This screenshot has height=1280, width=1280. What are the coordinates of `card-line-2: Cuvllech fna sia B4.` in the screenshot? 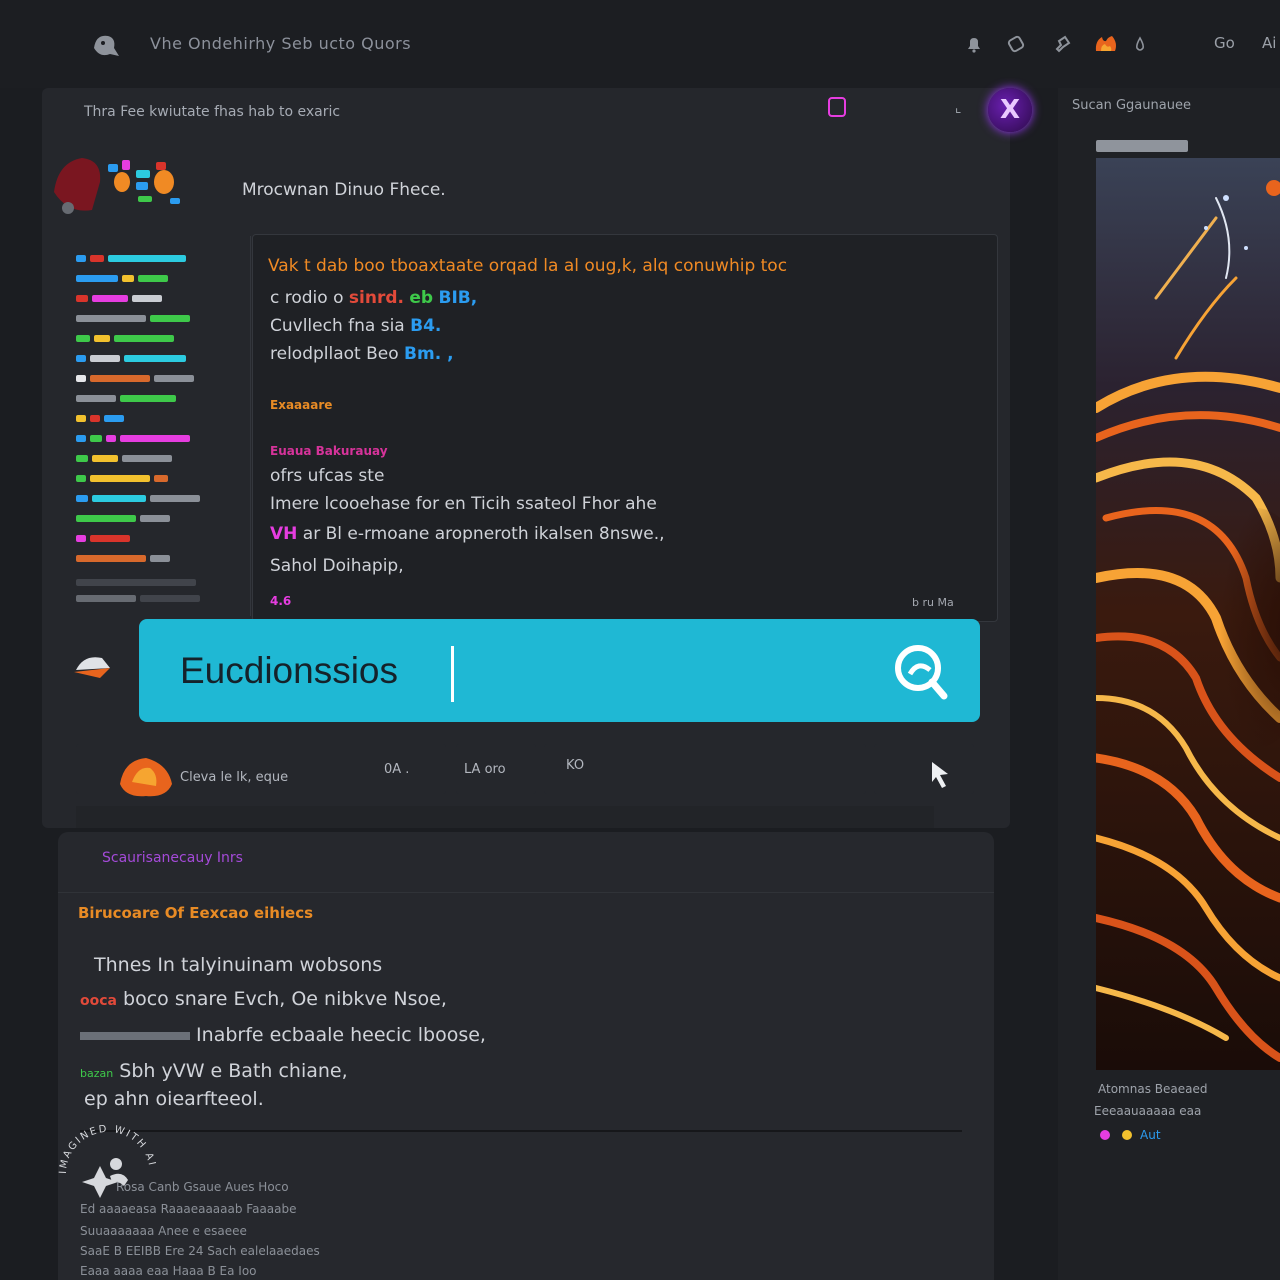 It's located at (355, 326).